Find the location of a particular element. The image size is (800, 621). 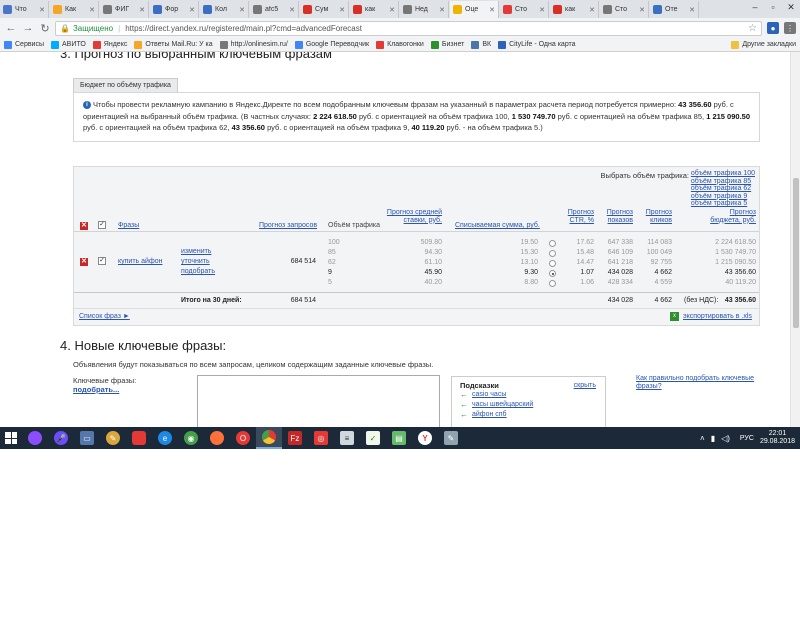

bookmark-item: Сервисы is located at coordinates (24, 44).